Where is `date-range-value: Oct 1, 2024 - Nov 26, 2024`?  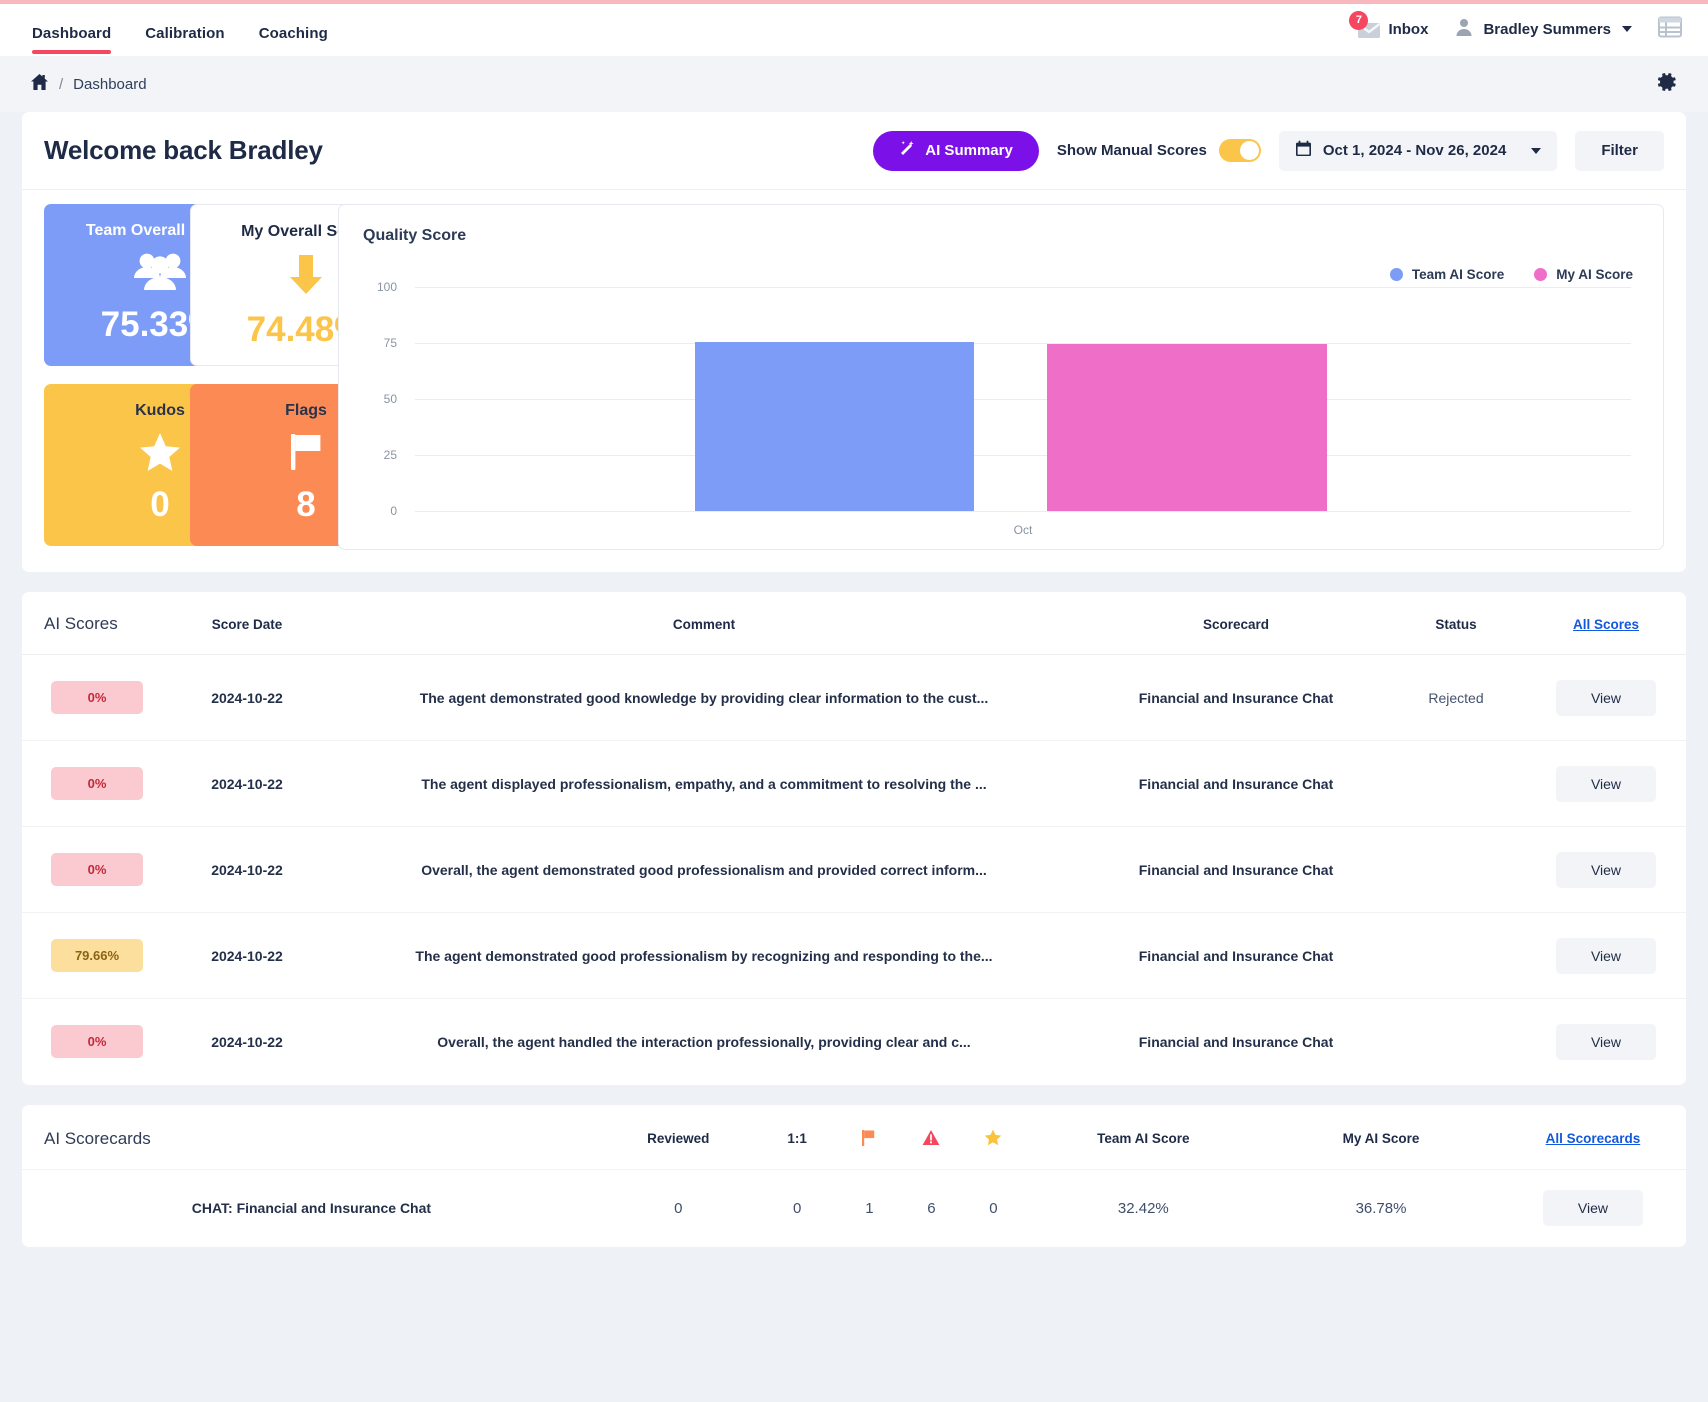
date-range-value: Oct 1, 2024 - Nov 26, 2024 is located at coordinates (1414, 150).